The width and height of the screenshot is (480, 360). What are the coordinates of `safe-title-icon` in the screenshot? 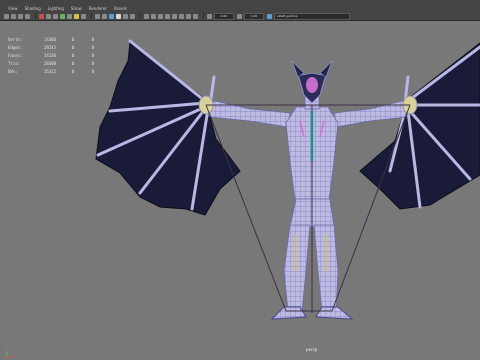 It's located at (83, 16).